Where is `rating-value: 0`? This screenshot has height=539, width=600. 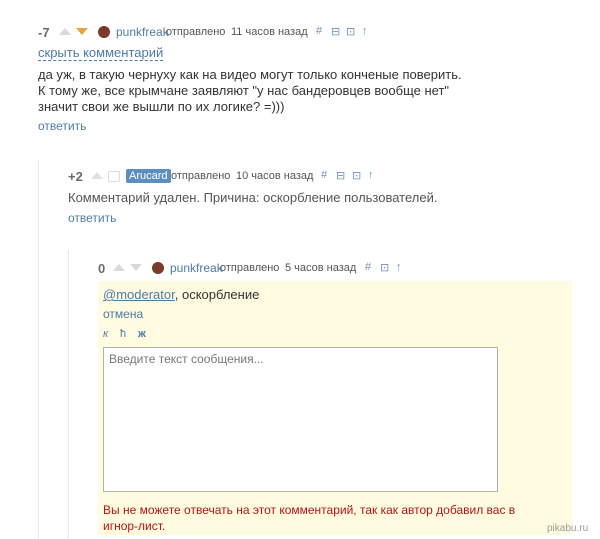
rating-value: 0 is located at coordinates (102, 268).